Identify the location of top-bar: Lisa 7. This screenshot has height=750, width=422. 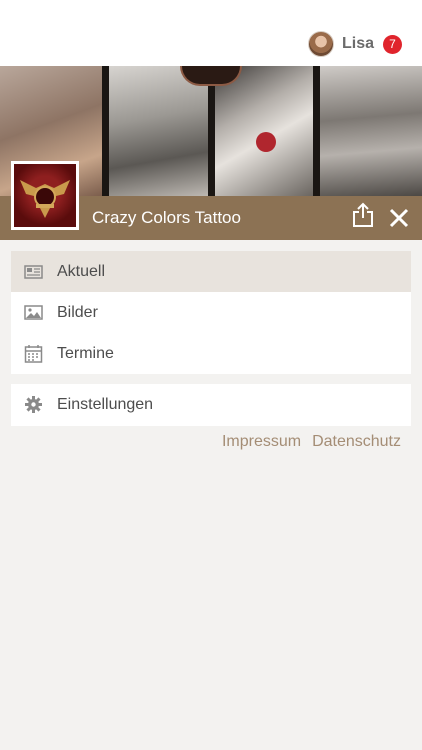
(211, 33).